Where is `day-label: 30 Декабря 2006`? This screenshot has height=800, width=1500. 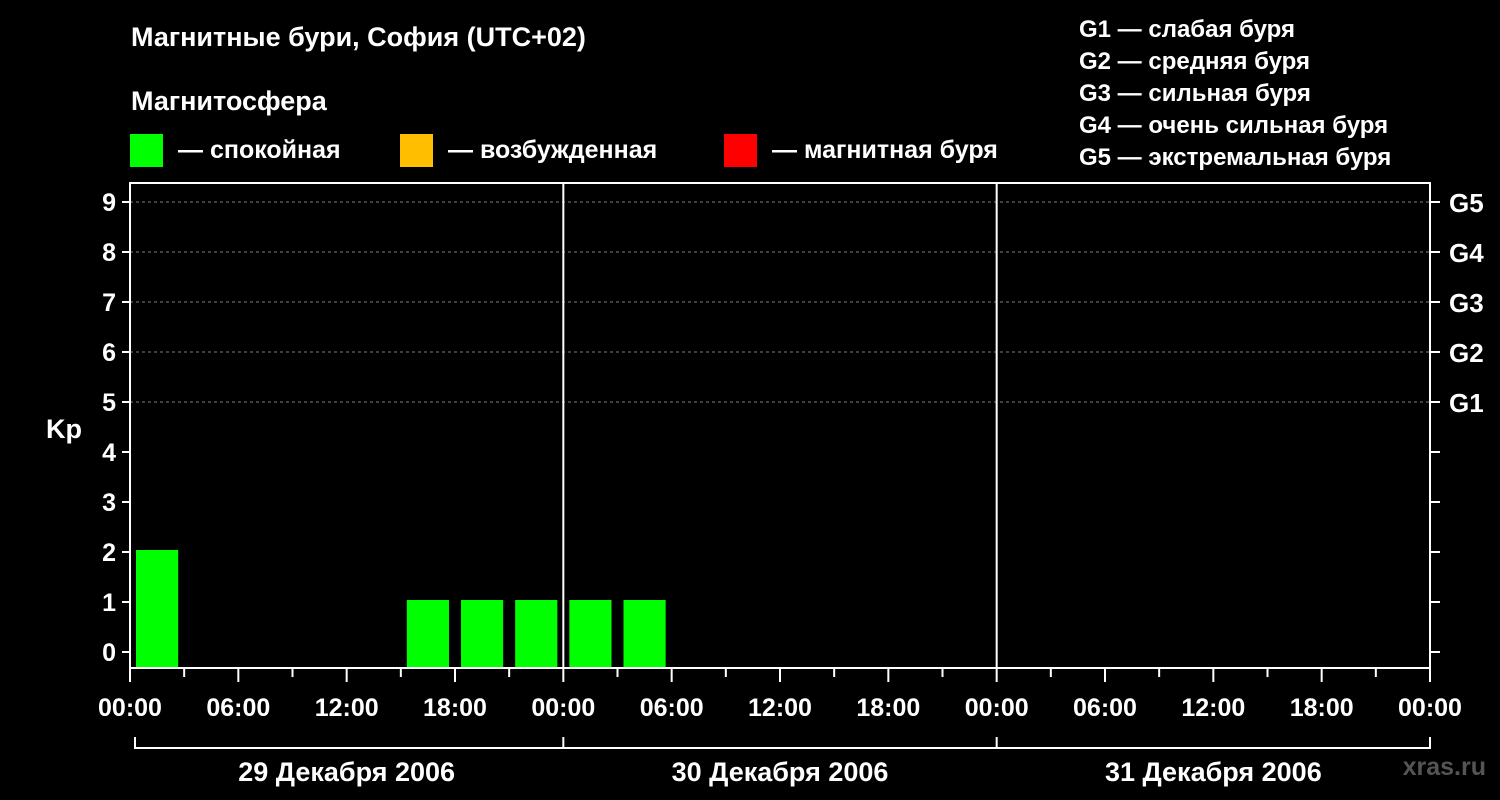
day-label: 30 Декабря 2006 is located at coordinates (780, 772).